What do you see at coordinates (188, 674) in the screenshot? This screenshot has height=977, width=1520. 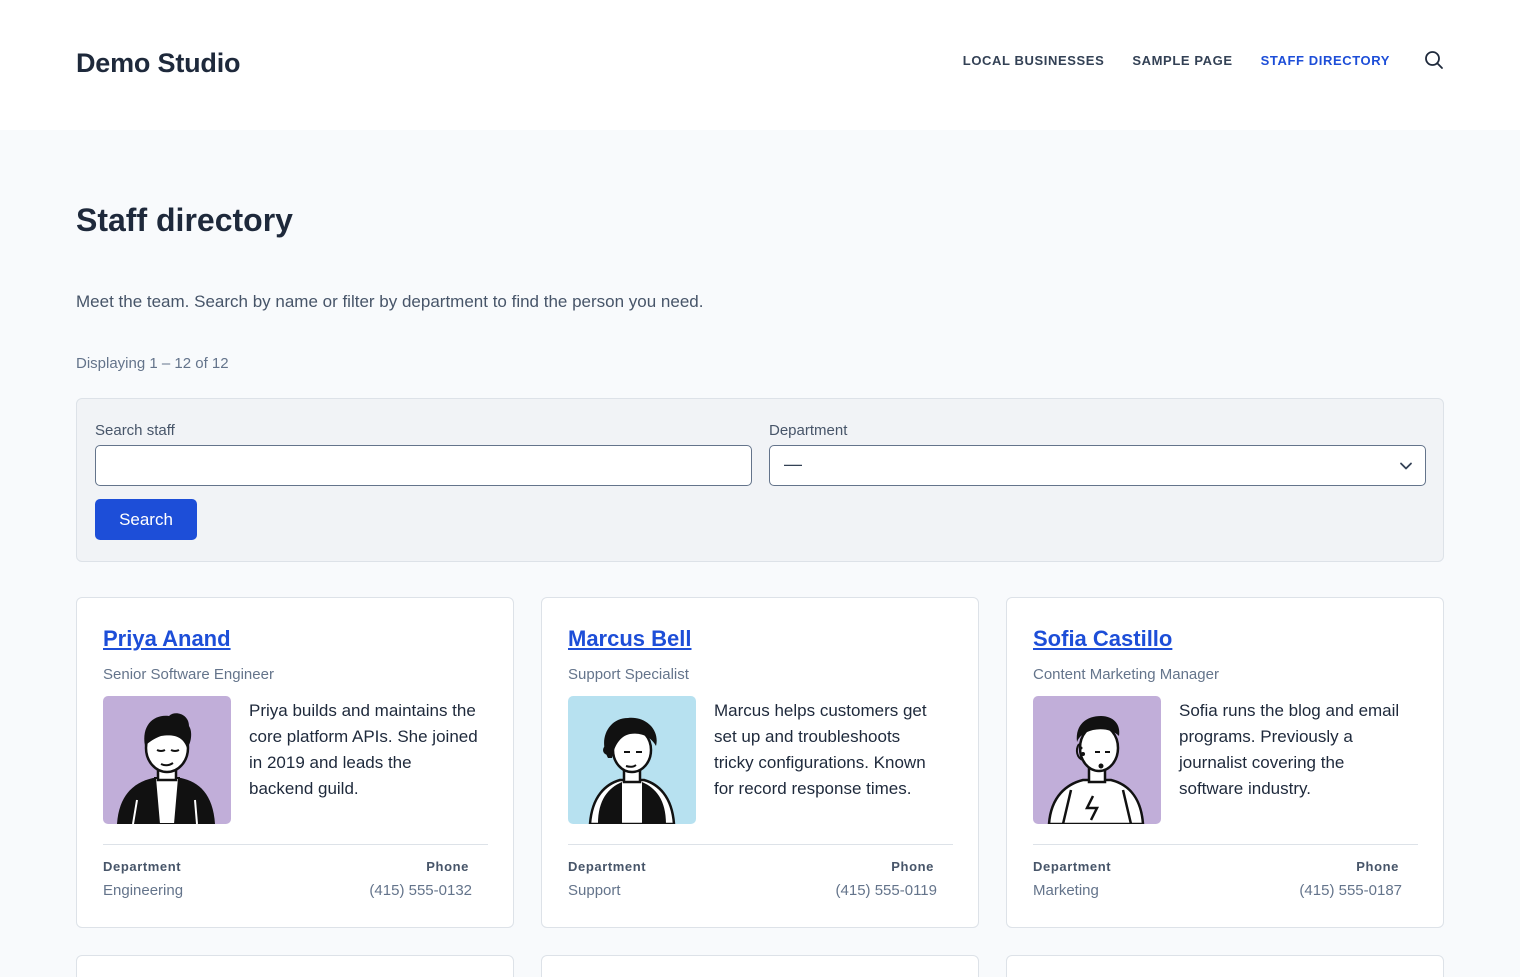 I see `staff-role: Senior Software Engineer` at bounding box center [188, 674].